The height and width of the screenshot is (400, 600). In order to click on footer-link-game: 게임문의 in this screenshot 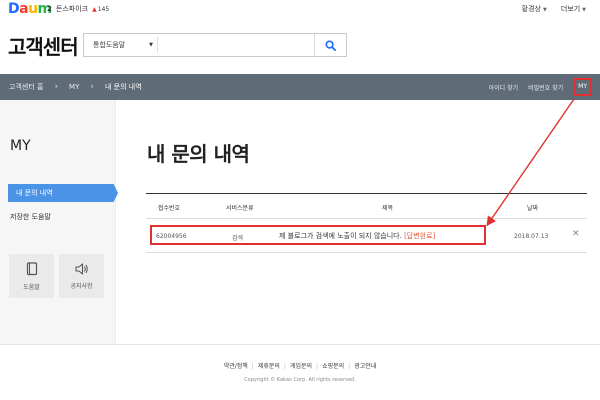, I will do `click(301, 366)`.